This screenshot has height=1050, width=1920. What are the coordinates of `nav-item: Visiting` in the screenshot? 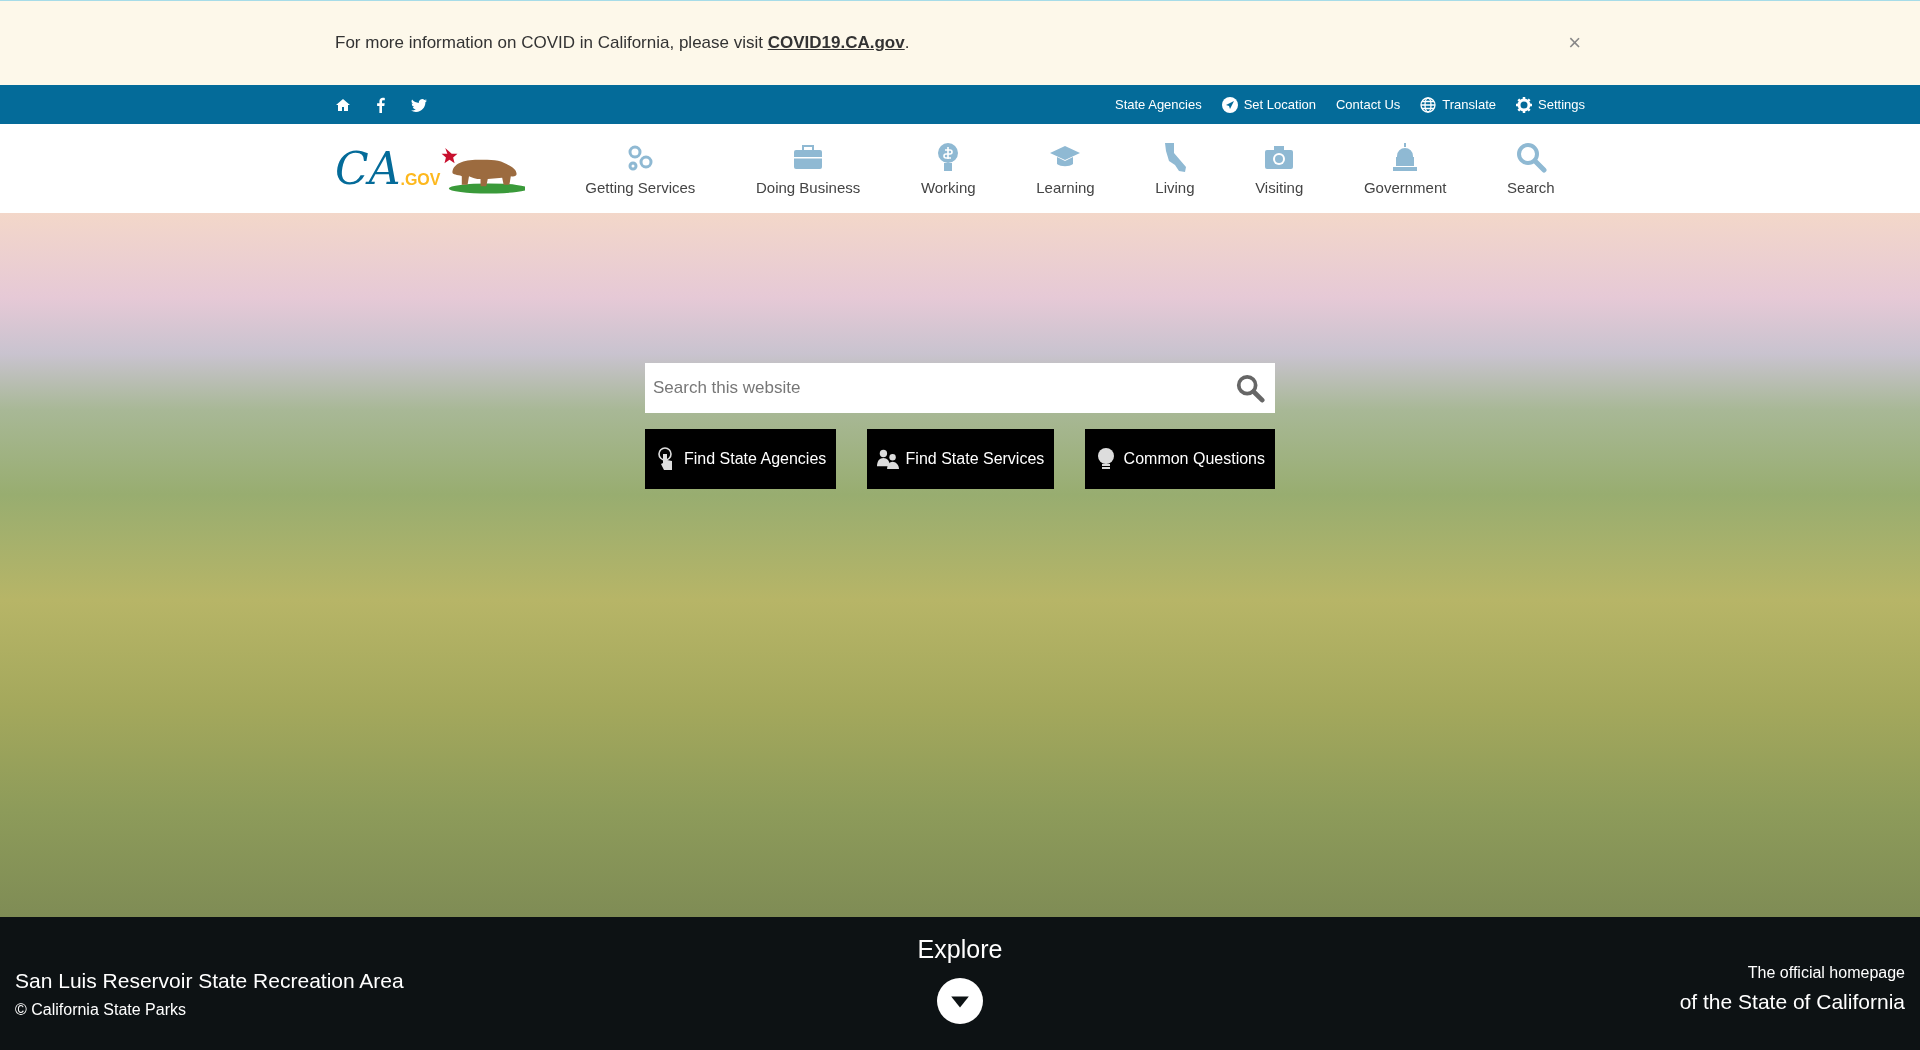 It's located at (1279, 168).